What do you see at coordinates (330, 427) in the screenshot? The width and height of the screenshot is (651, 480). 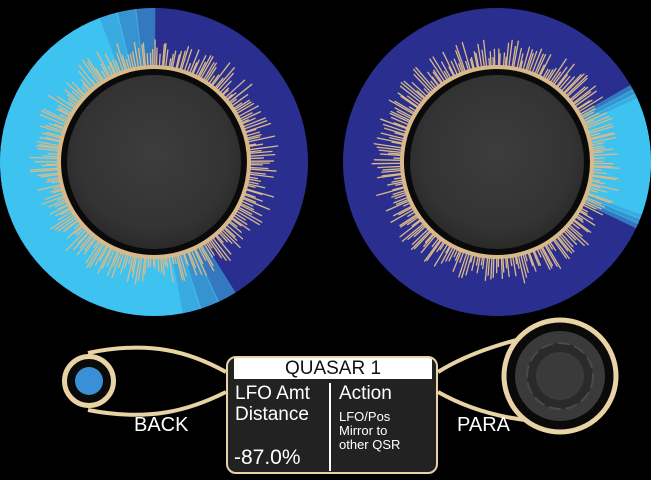 I see `display-divider` at bounding box center [330, 427].